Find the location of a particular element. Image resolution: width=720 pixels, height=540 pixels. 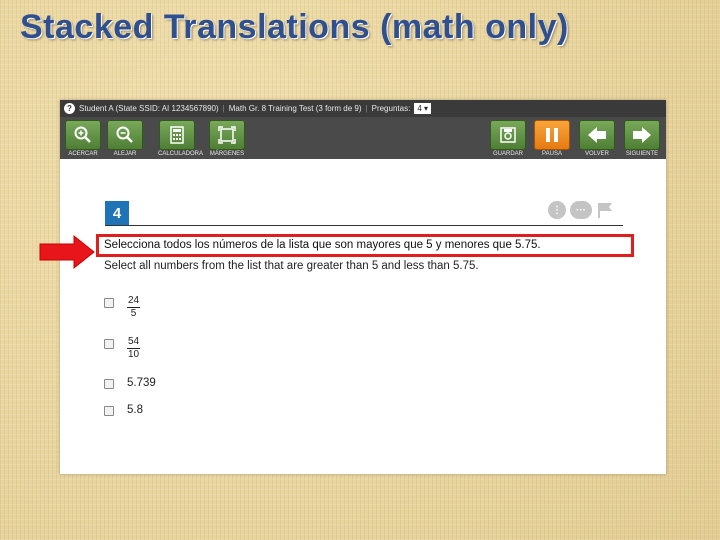

zoom-out-icon is located at coordinates (124, 134).